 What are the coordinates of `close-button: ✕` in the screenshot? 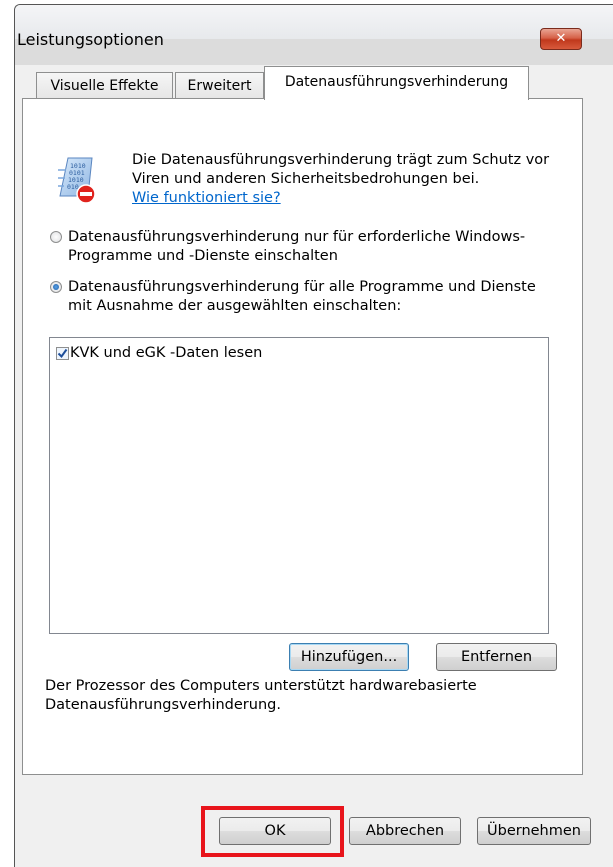 It's located at (561, 39).